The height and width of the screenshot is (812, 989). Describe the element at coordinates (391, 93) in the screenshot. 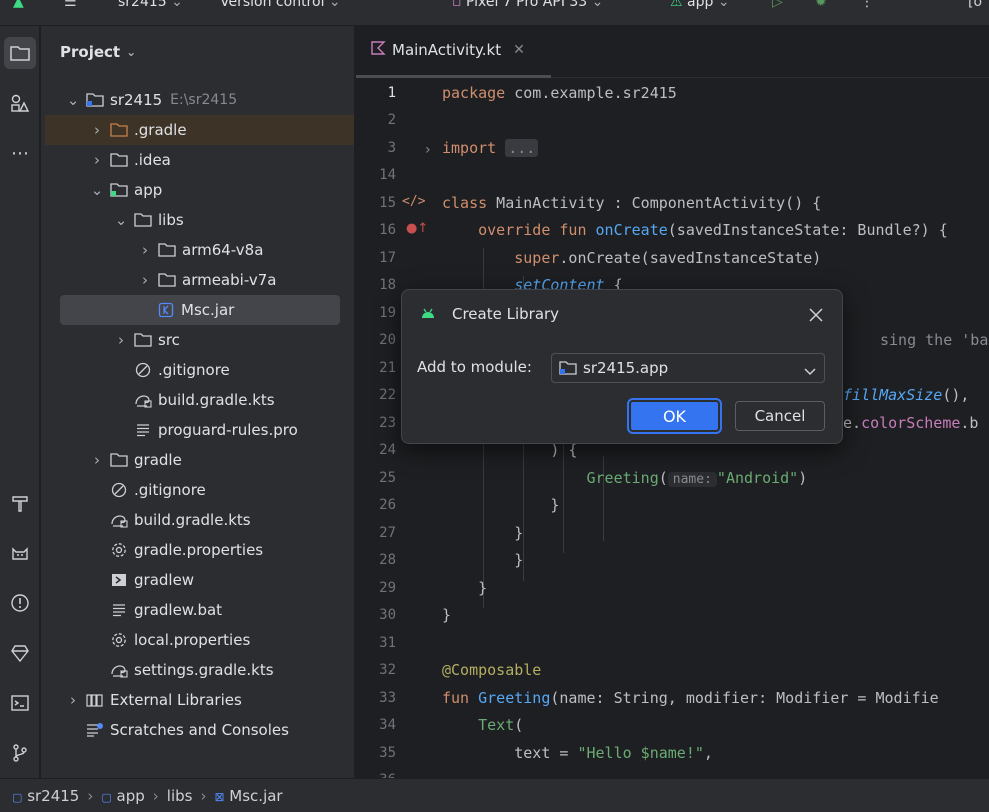

I see `line-number: 1` at that location.